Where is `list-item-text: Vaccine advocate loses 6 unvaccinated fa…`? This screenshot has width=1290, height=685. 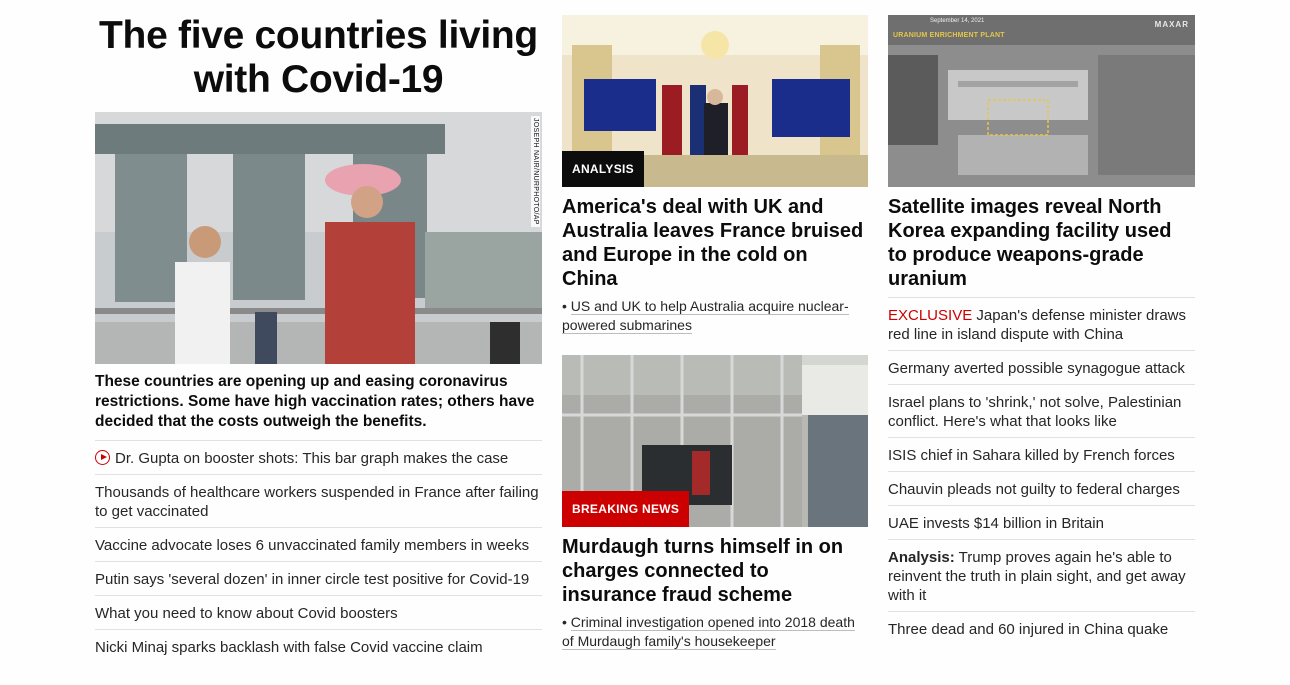 list-item-text: Vaccine advocate loses 6 unvaccinated fa… is located at coordinates (312, 545).